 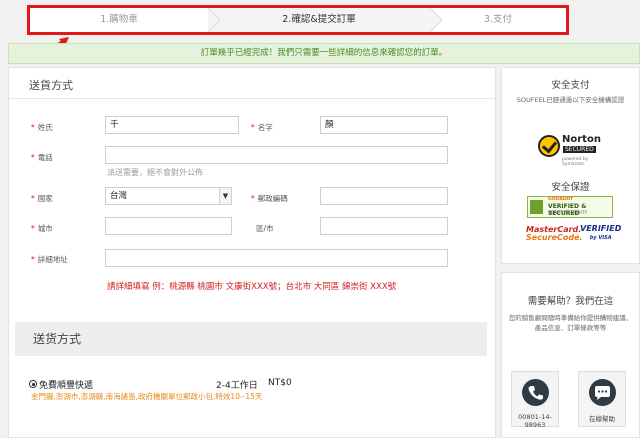 I want to click on secure-pay-text: SOUFEEL已經通過以下安全機構認證, so click(x=570, y=100).